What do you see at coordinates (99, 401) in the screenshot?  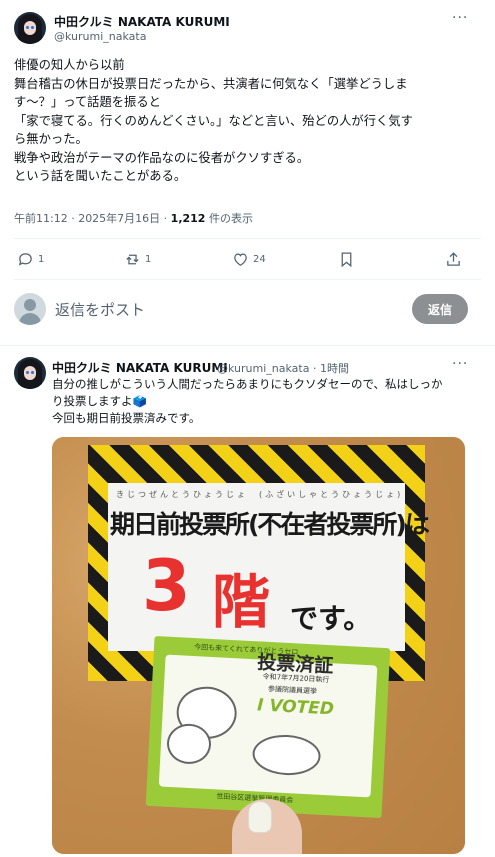 I see `reply-line: り投票しますよ🗳️` at bounding box center [99, 401].